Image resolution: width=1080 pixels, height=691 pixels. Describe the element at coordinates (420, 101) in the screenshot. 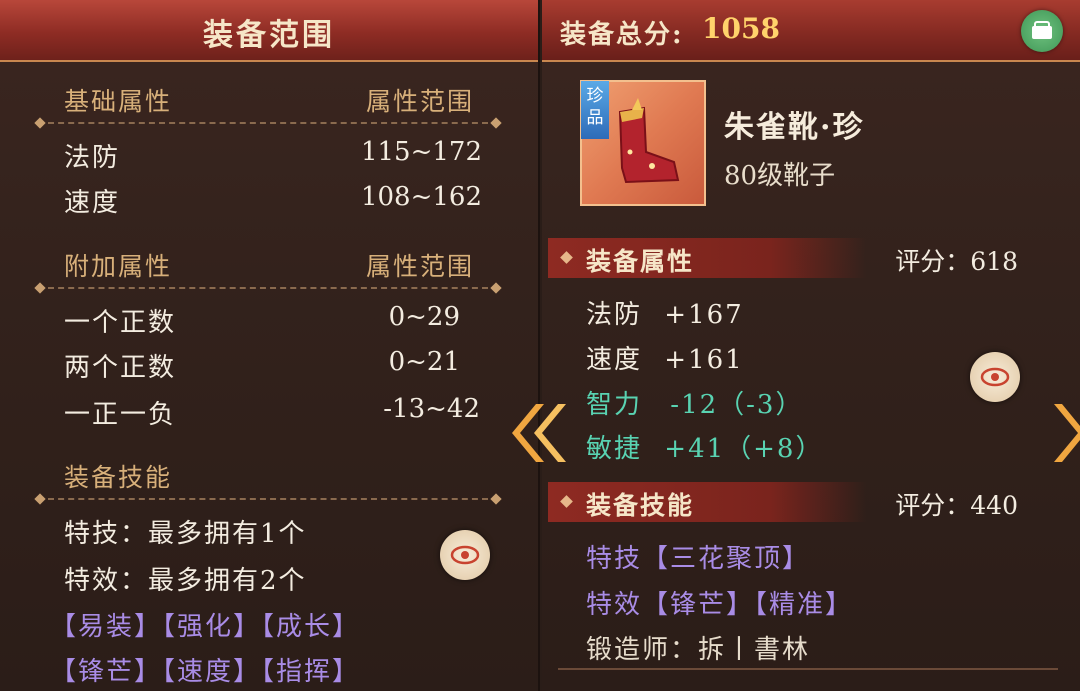

I see `base-range-label: 属性范围` at that location.